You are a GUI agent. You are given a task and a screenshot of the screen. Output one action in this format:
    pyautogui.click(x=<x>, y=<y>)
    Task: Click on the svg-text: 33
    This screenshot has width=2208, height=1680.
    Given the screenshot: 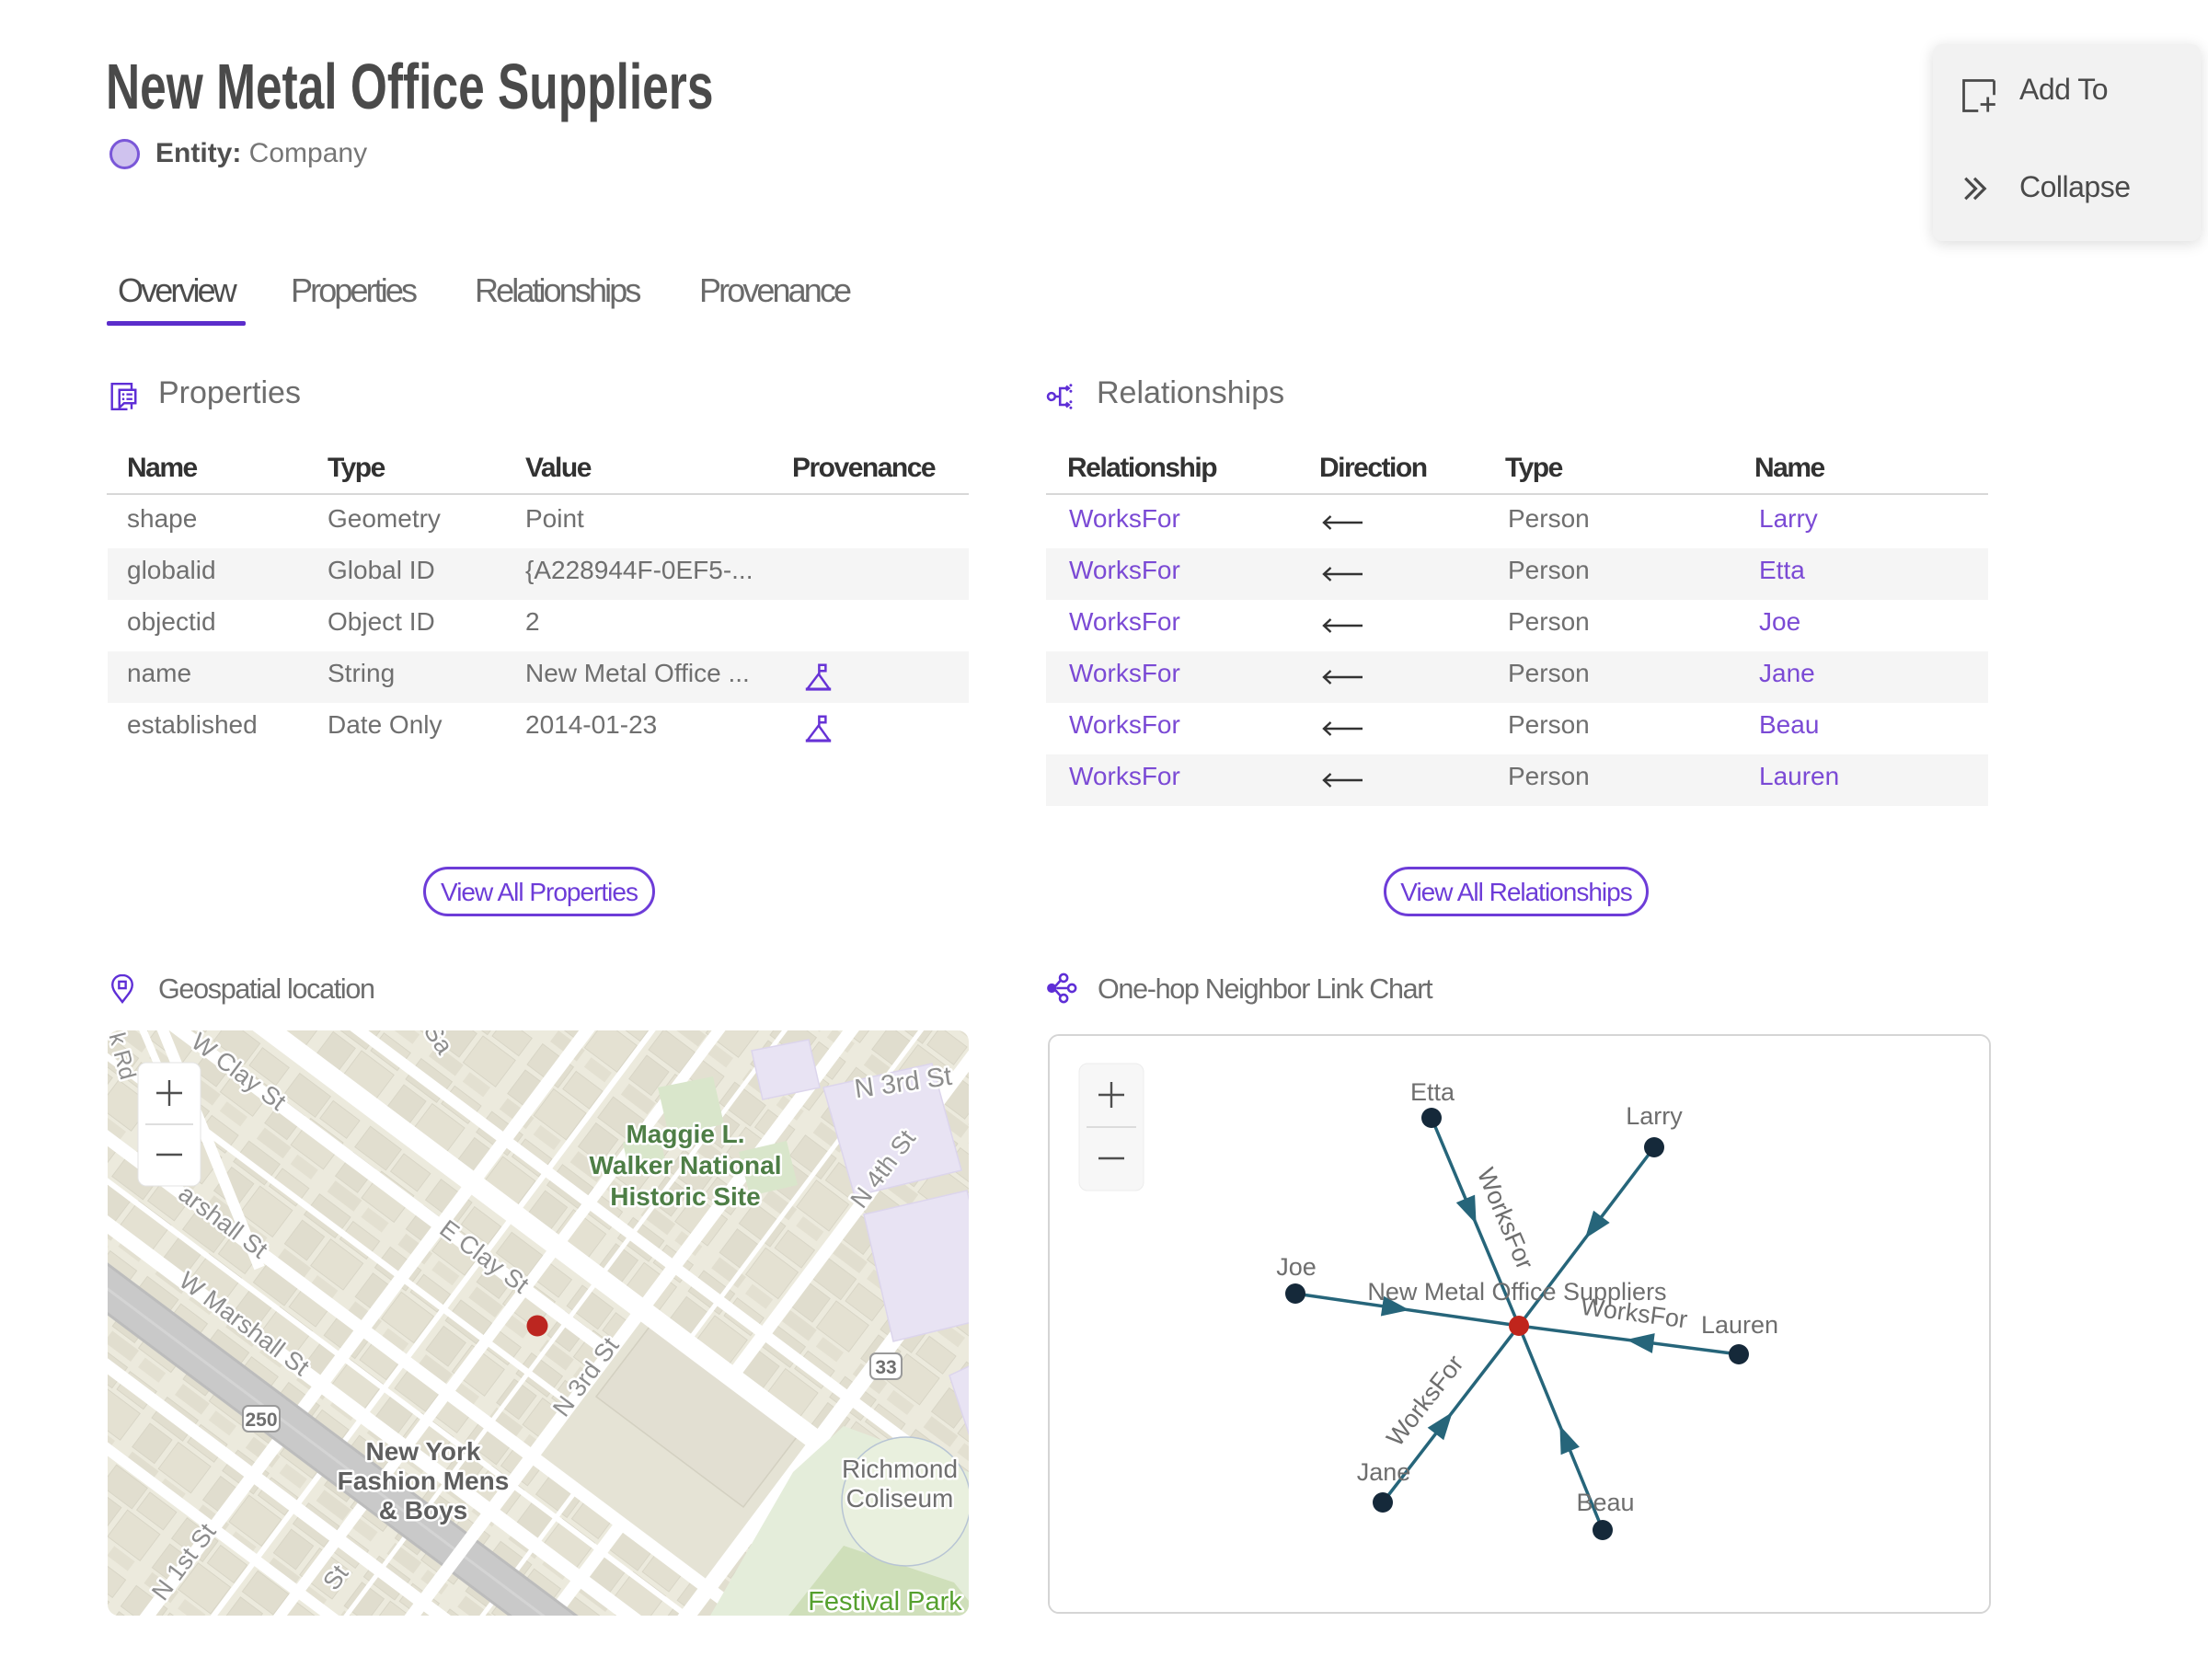 What is the action you would take?
    pyautogui.click(x=885, y=1367)
    